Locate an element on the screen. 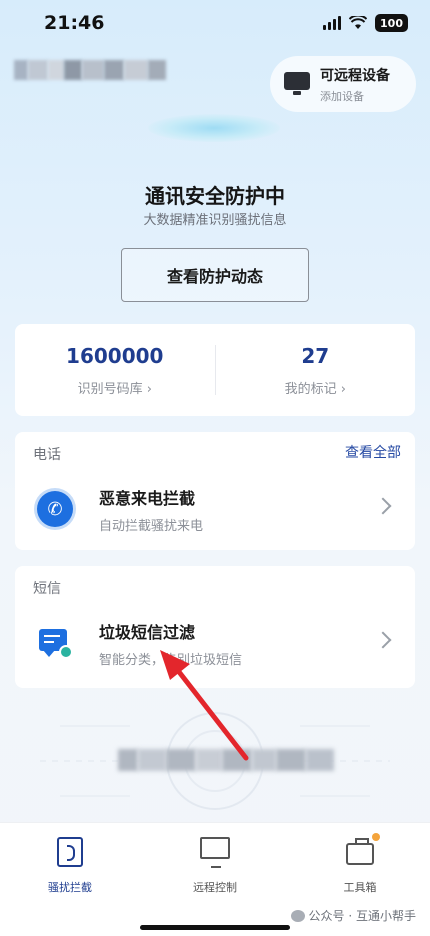 The width and height of the screenshot is (430, 936). row-subtitle: 自动拦截骚扰来电 is located at coordinates (151, 526).